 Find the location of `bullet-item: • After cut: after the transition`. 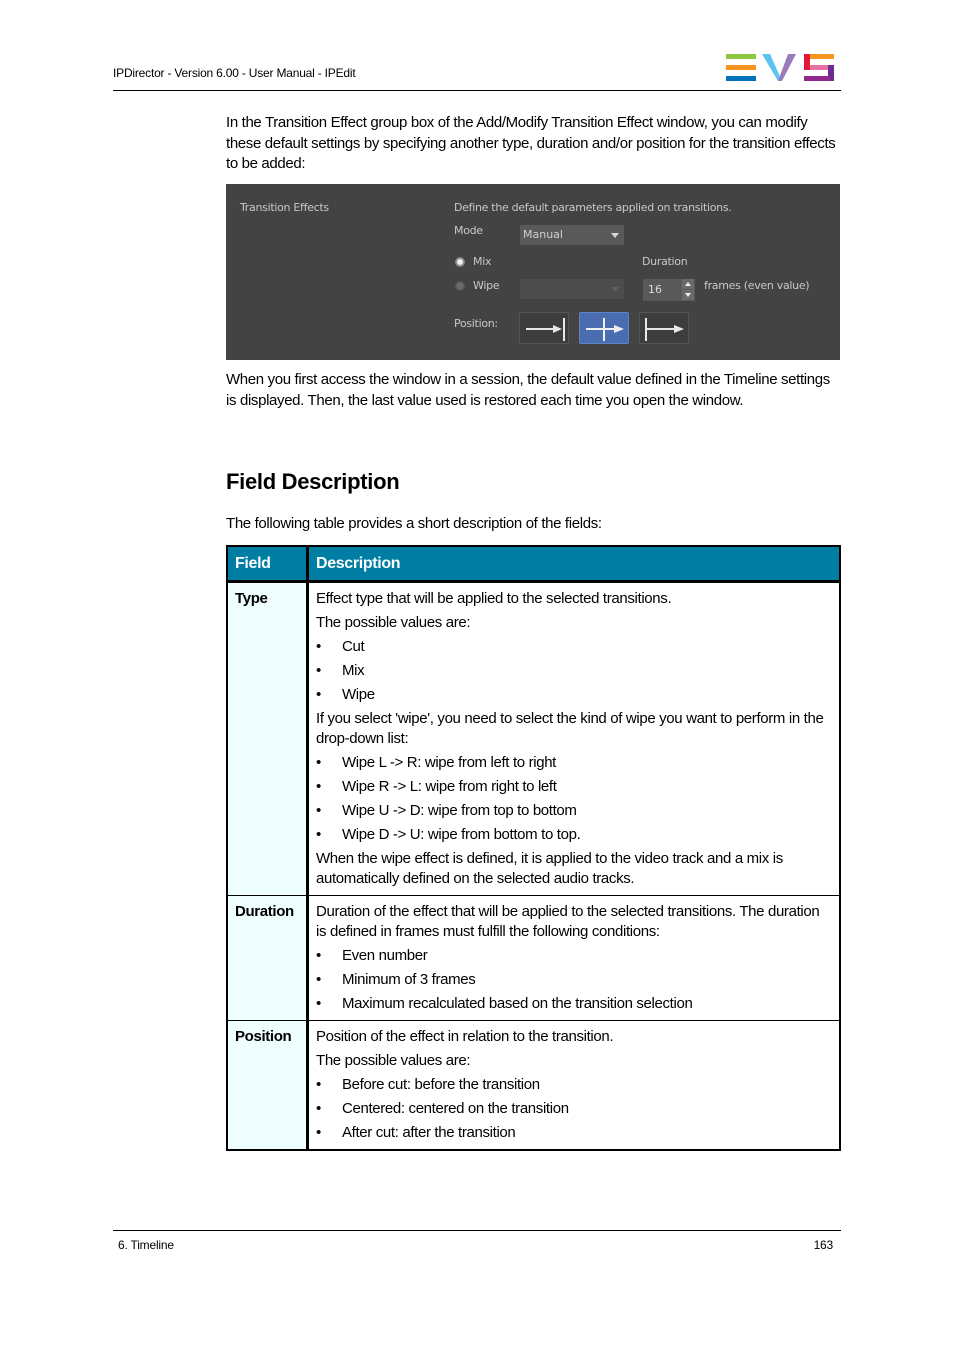

bullet-item: • After cut: after the transition is located at coordinates (574, 1133).